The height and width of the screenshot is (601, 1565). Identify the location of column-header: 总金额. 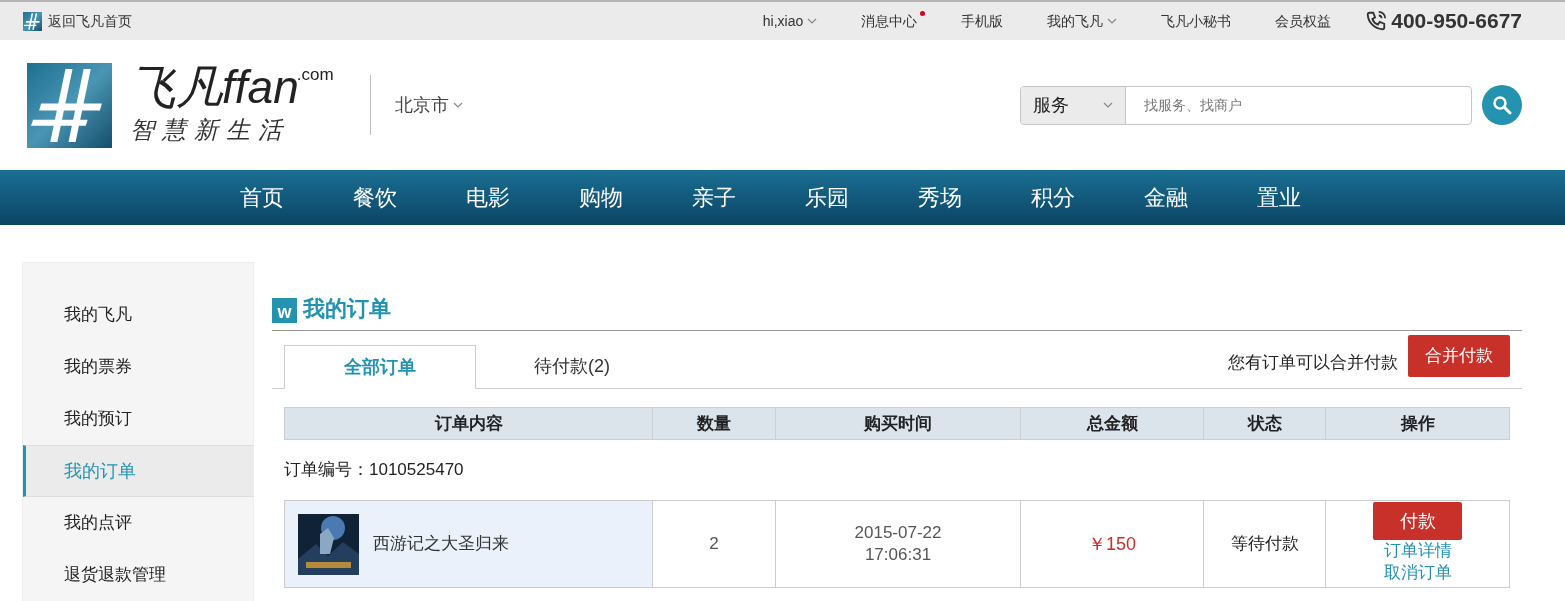
(1111, 423).